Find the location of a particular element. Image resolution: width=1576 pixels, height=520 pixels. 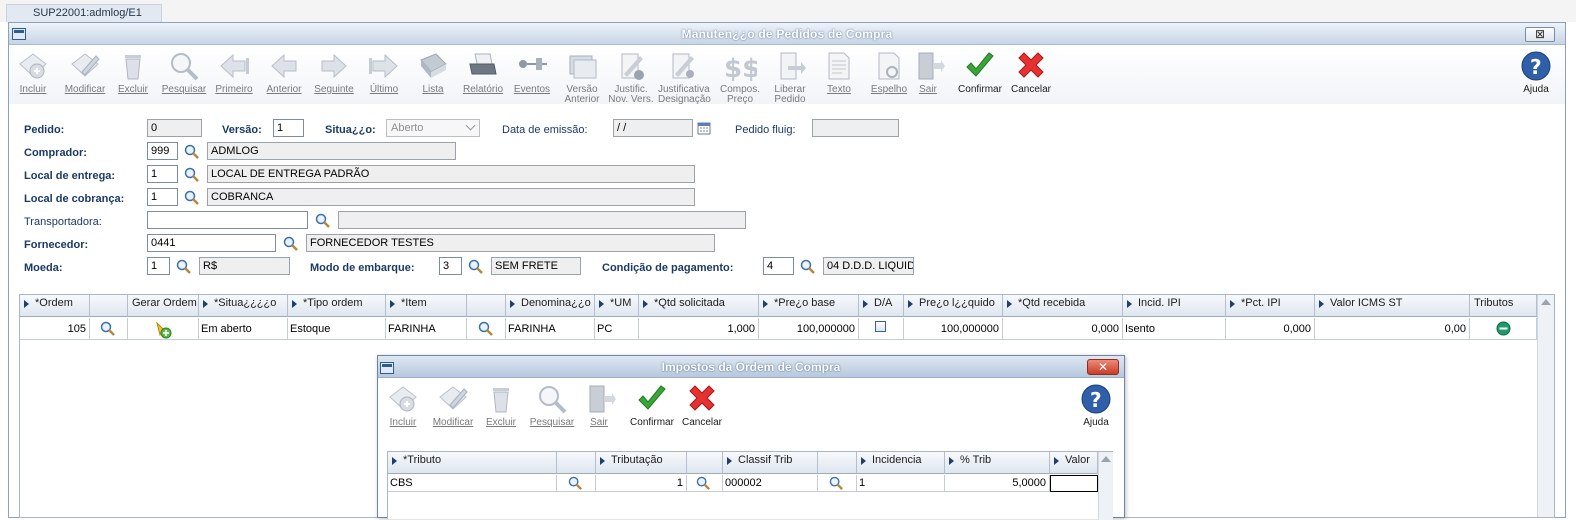

cell-pct-ipi: 0,000 is located at coordinates (1270, 329).